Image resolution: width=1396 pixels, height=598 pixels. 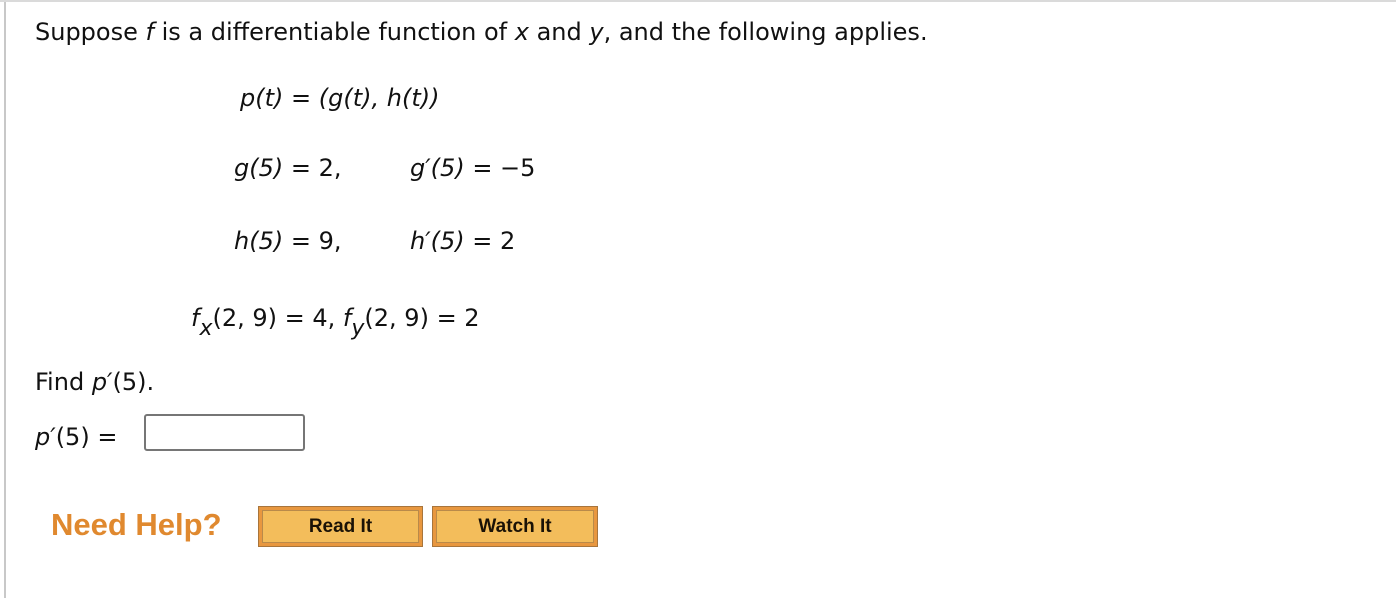 What do you see at coordinates (521, 32) in the screenshot?
I see `var-x: x` at bounding box center [521, 32].